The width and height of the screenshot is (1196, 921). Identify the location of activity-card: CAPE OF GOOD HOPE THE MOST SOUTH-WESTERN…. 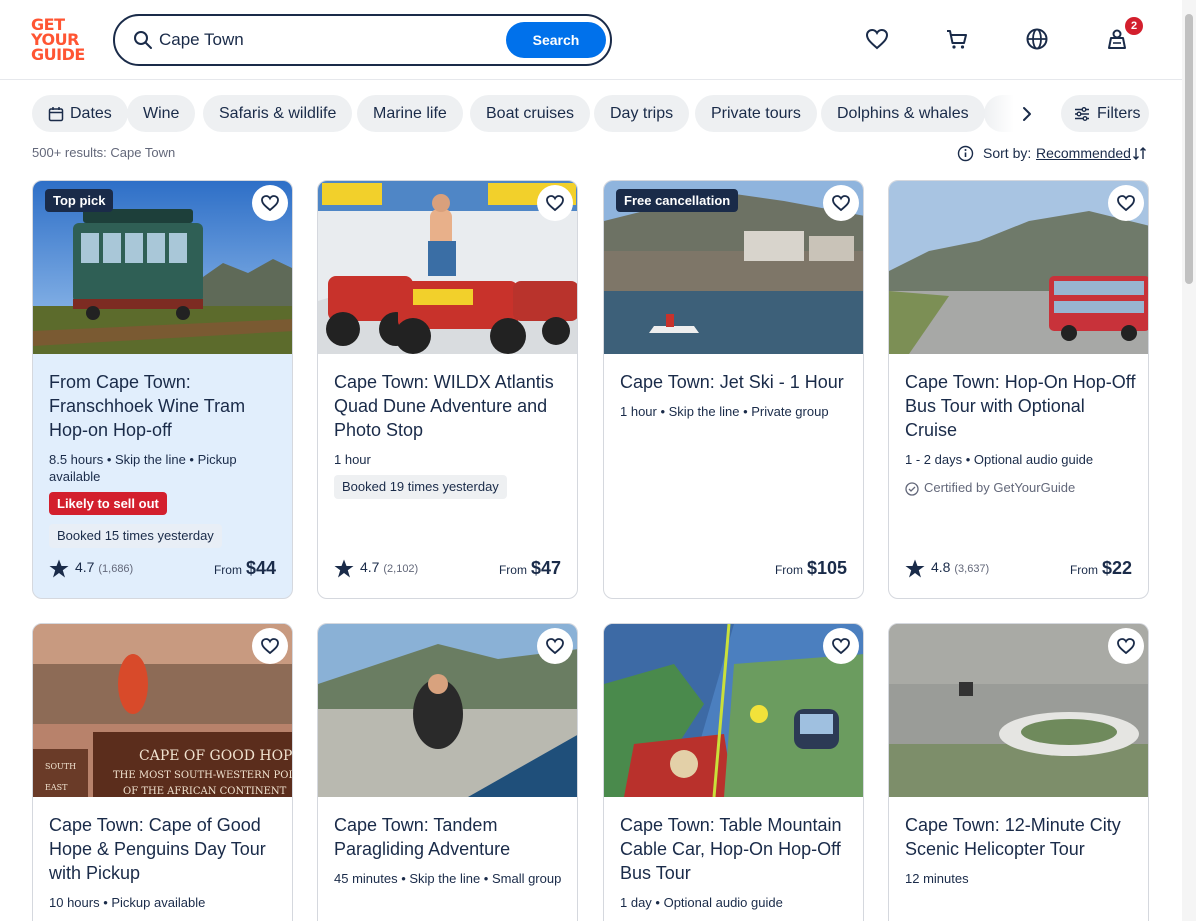
(162, 772).